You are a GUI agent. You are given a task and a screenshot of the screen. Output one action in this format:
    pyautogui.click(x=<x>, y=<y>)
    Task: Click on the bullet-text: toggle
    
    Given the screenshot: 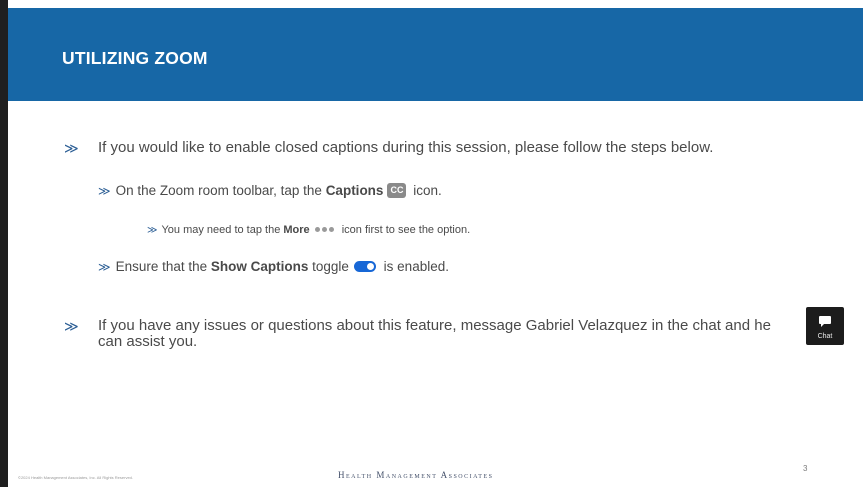 What is the action you would take?
    pyautogui.click(x=328, y=266)
    